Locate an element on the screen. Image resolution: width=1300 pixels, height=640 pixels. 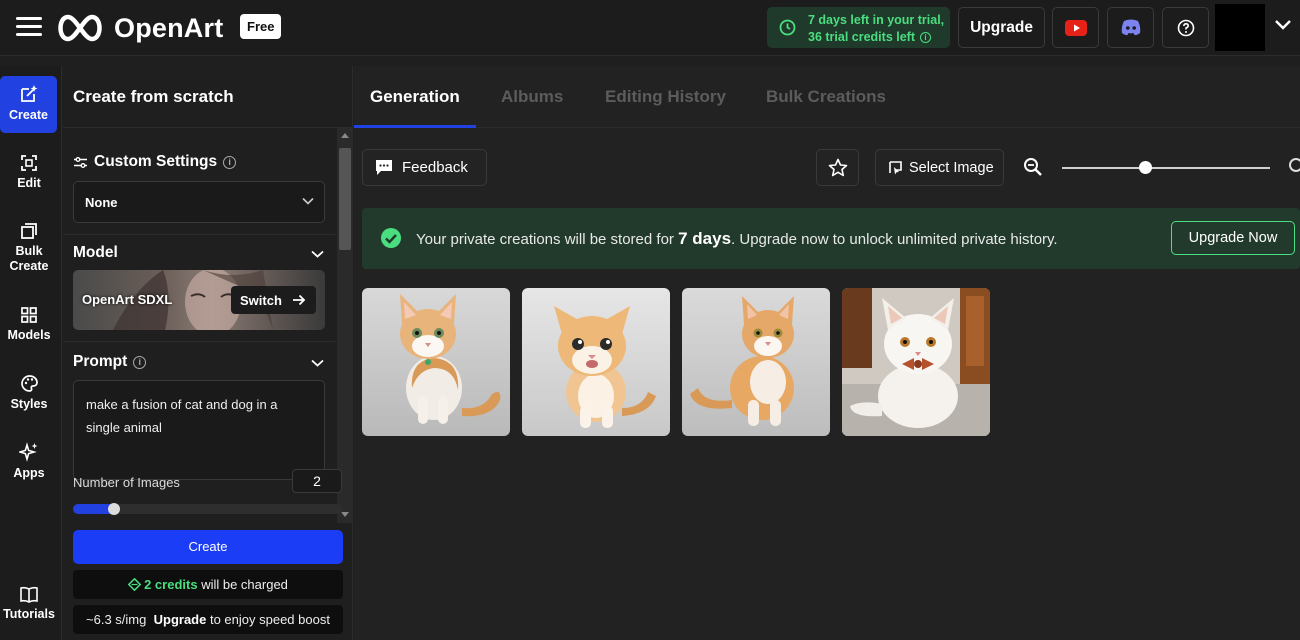
trial-days-text: 7 days left in your trial, is located at coordinates (876, 20).